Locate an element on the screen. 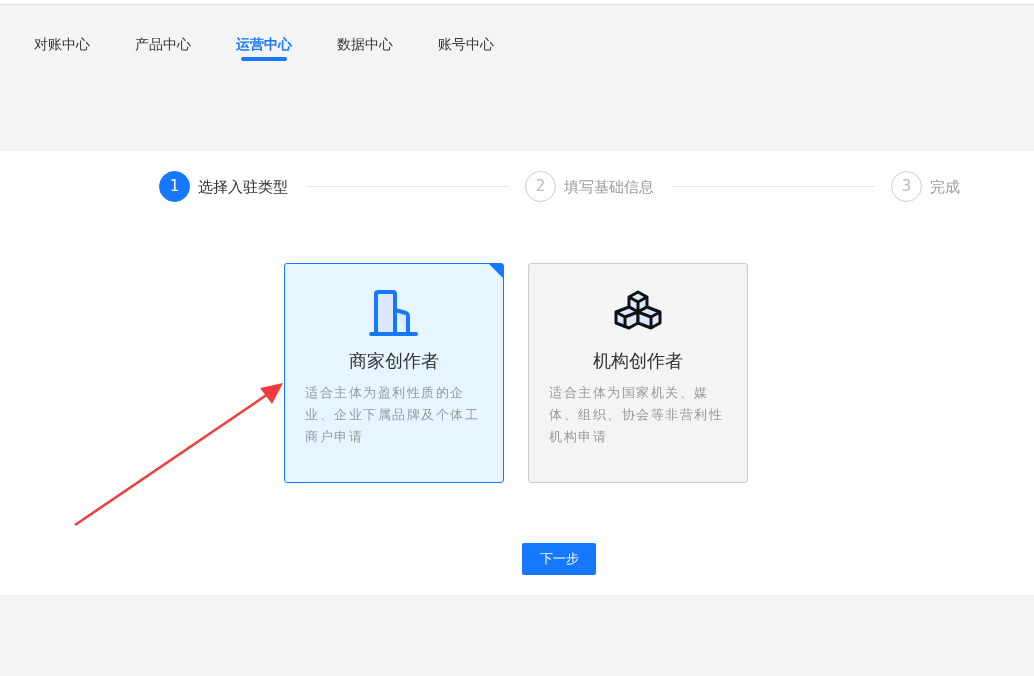 The image size is (1034, 676). nav-tab: 账号中心 is located at coordinates (466, 44).